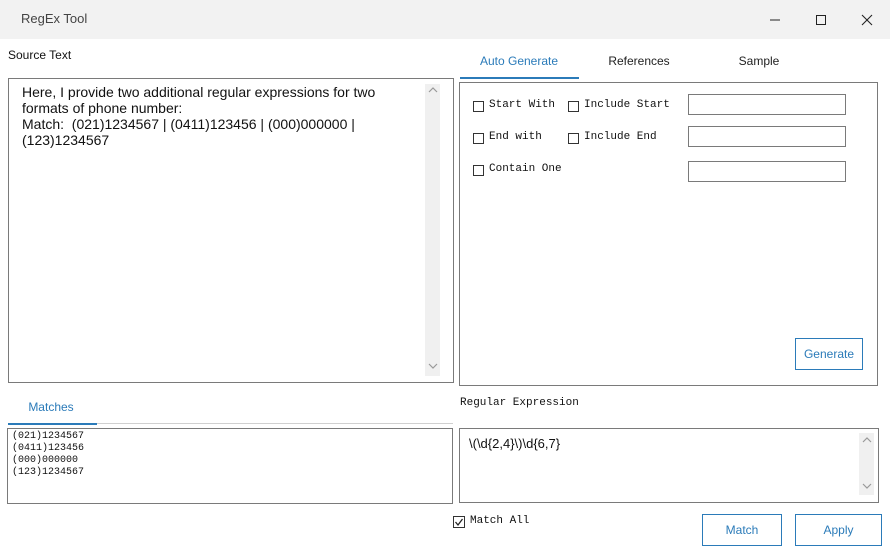 This screenshot has width=890, height=557. What do you see at coordinates (573, 138) in the screenshot?
I see `include-end-checkbox` at bounding box center [573, 138].